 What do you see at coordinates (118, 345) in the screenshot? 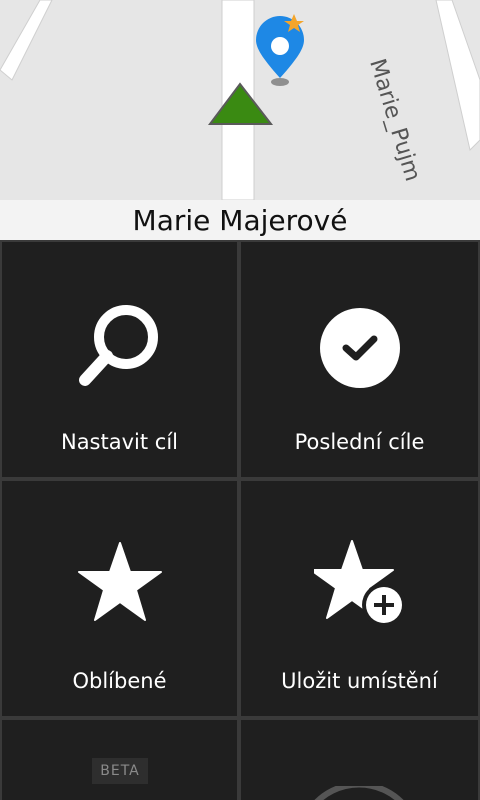
I see `search-icon` at bounding box center [118, 345].